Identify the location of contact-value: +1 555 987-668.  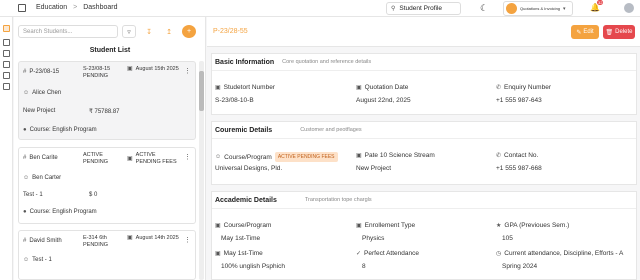
(519, 168).